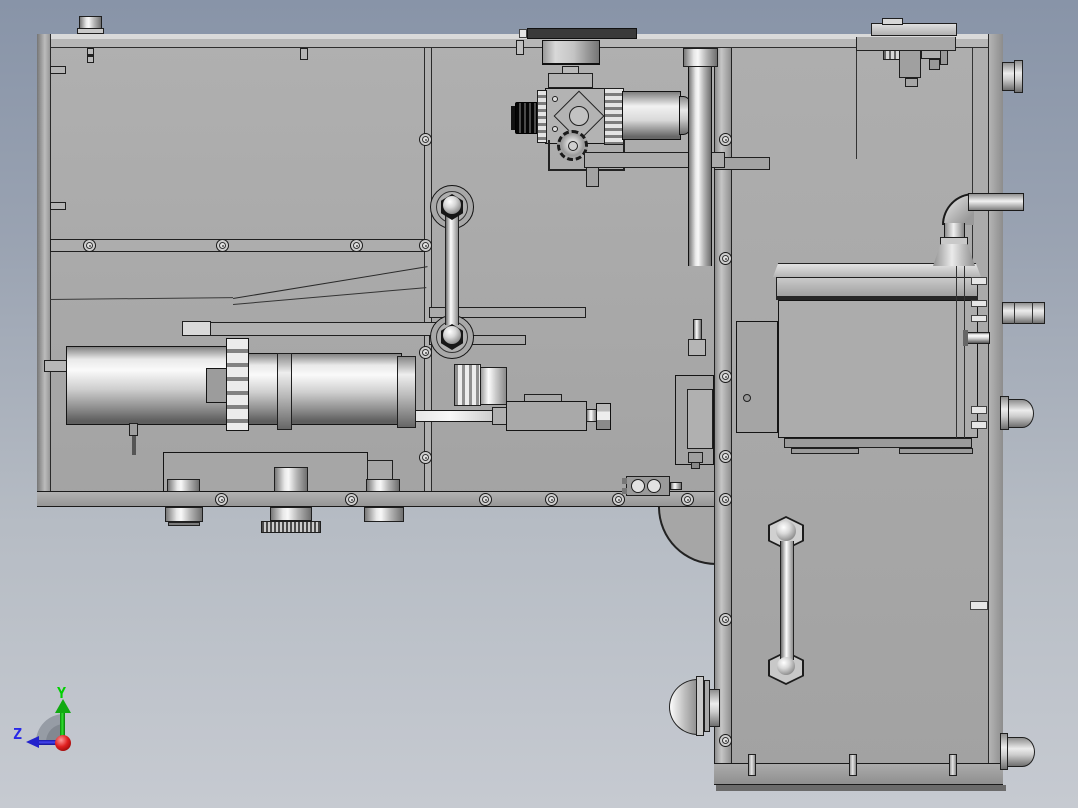  What do you see at coordinates (291, 527) in the screenshot?
I see `knurled-wheel` at bounding box center [291, 527].